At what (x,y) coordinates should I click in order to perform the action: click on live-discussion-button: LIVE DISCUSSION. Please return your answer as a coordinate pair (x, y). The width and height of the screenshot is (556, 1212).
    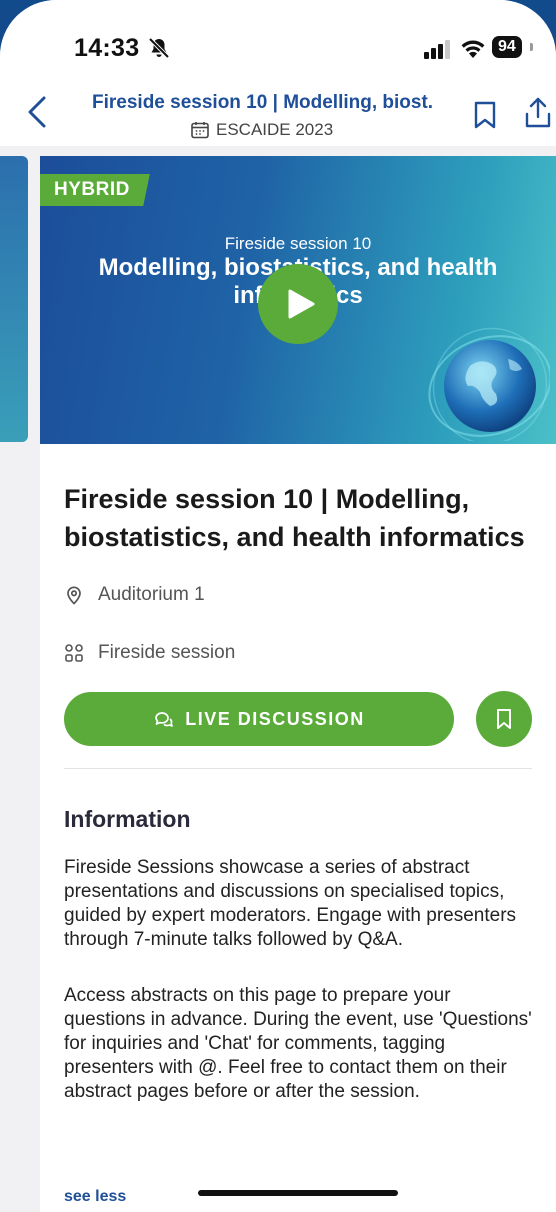
    Looking at the image, I should click on (259, 719).